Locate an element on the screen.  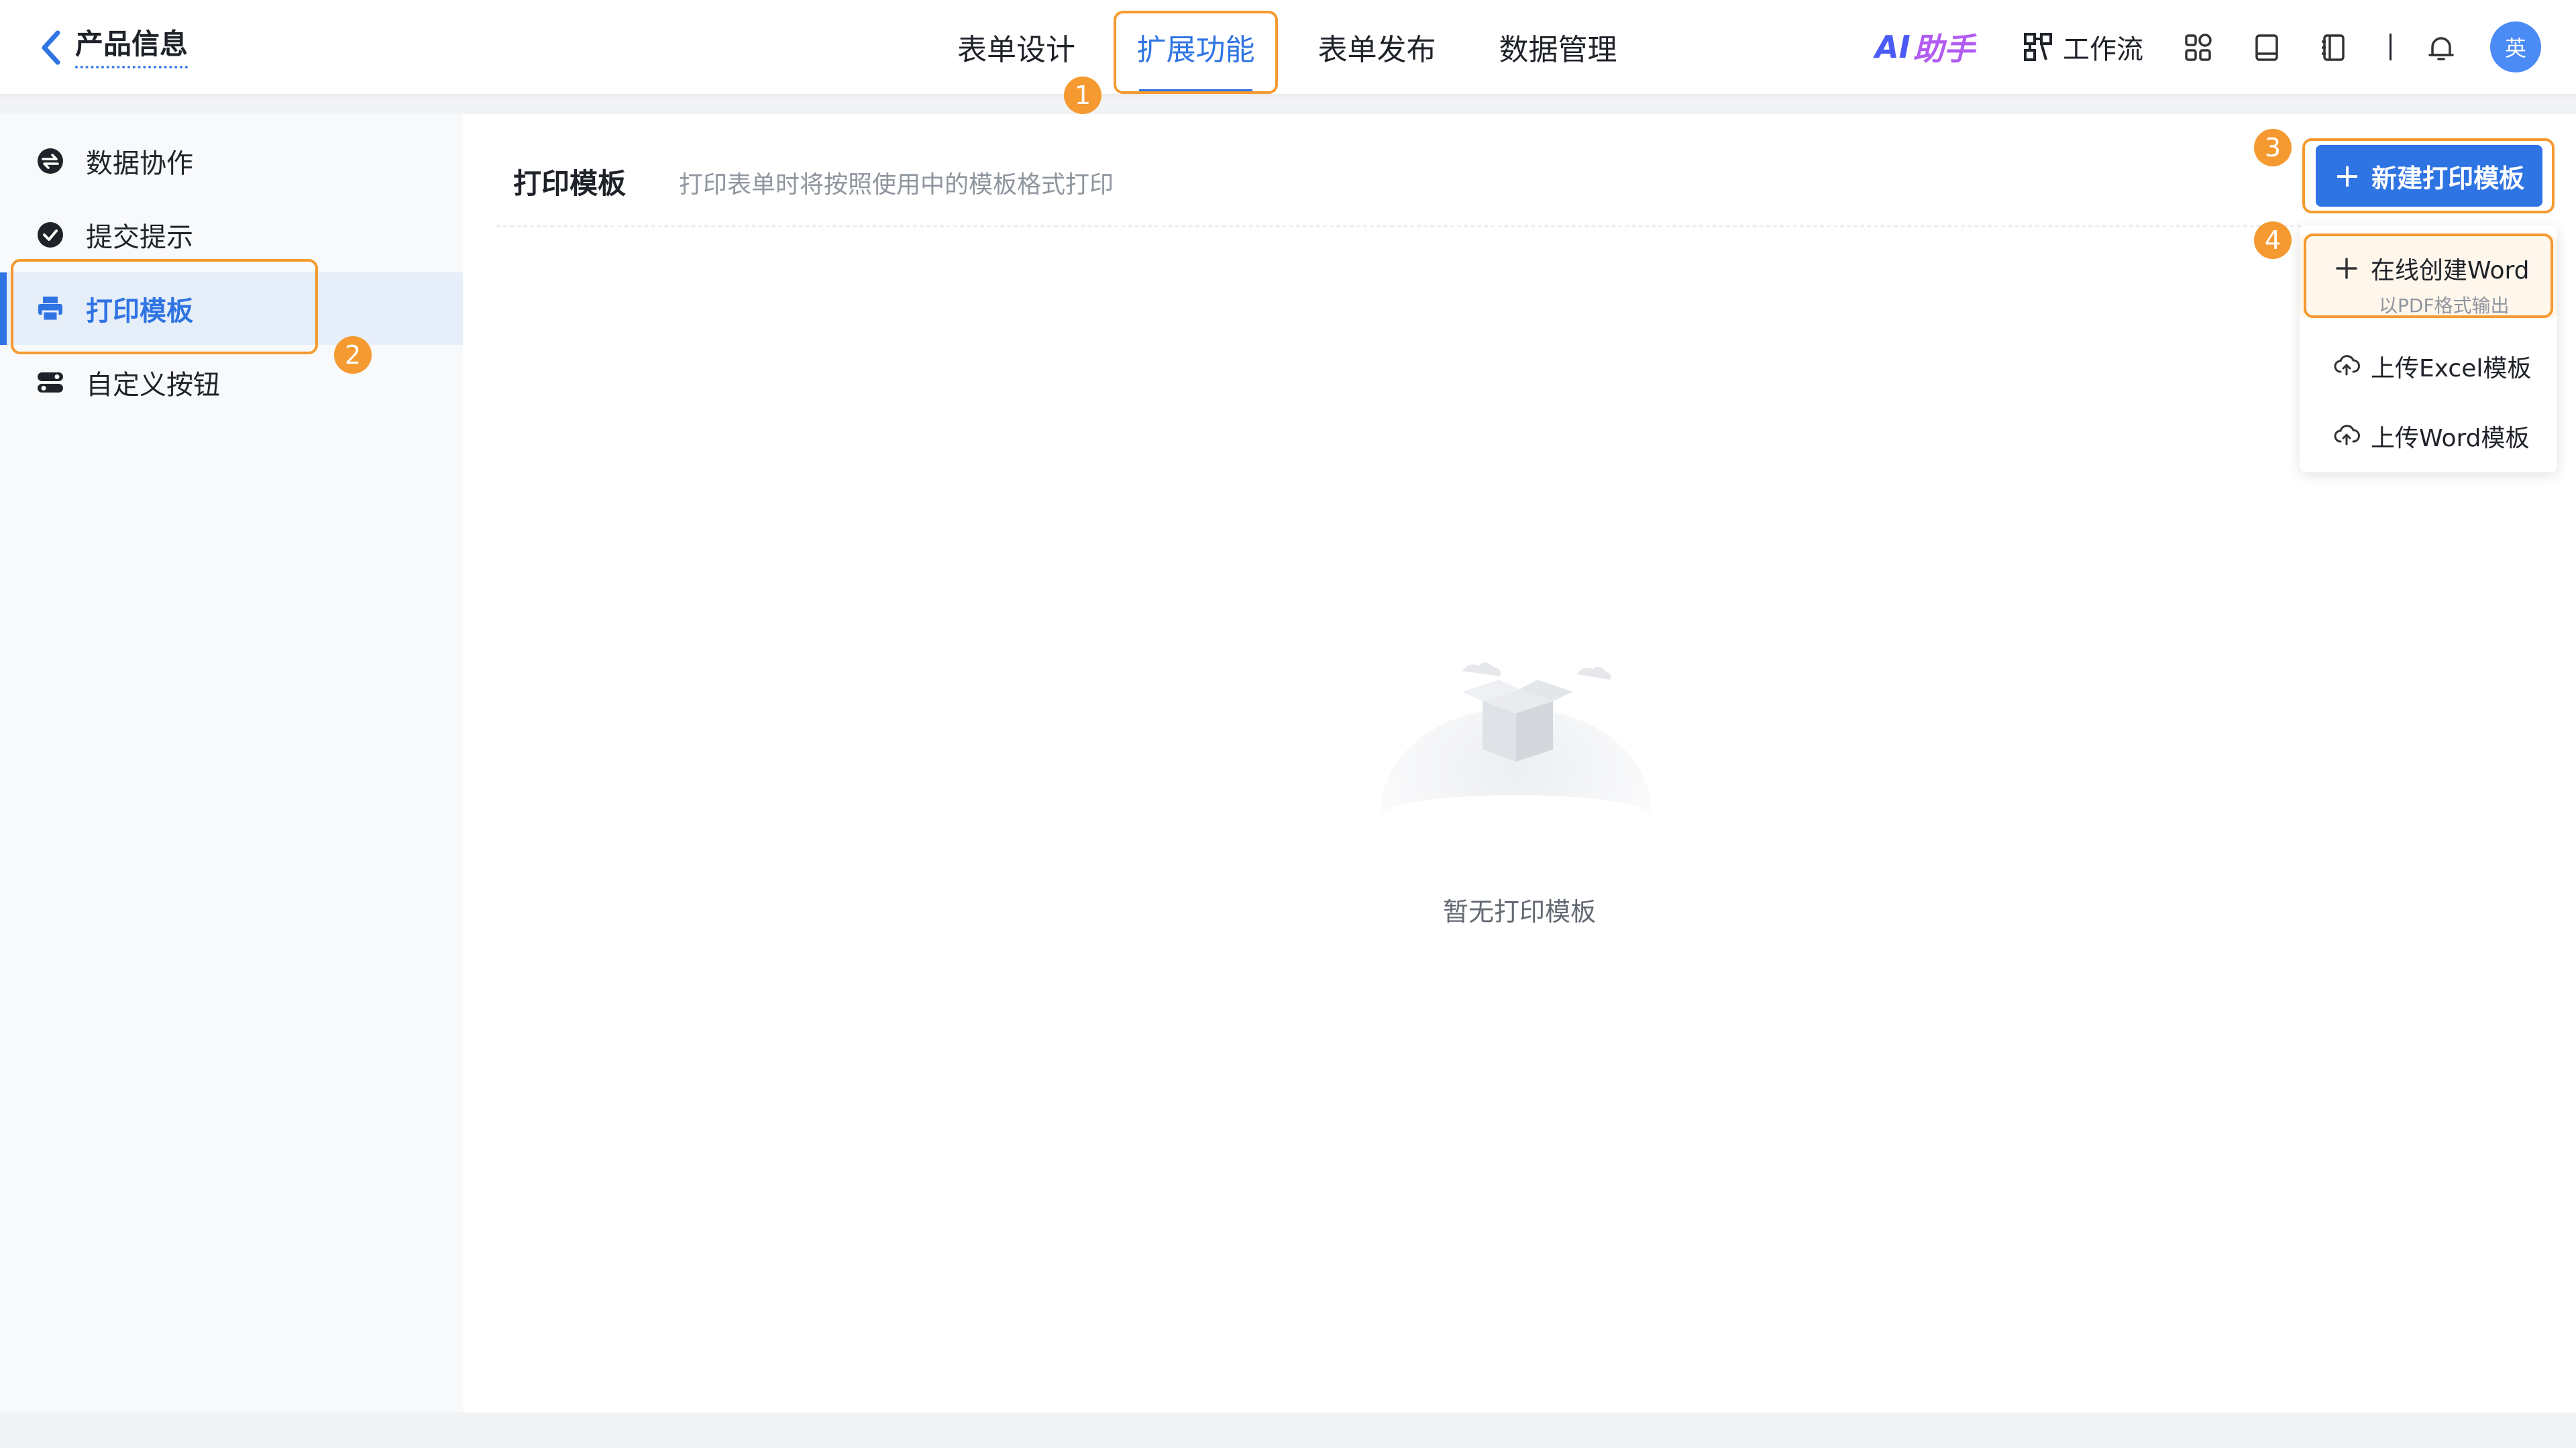
back-button: 产品信息 is located at coordinates (113, 47).